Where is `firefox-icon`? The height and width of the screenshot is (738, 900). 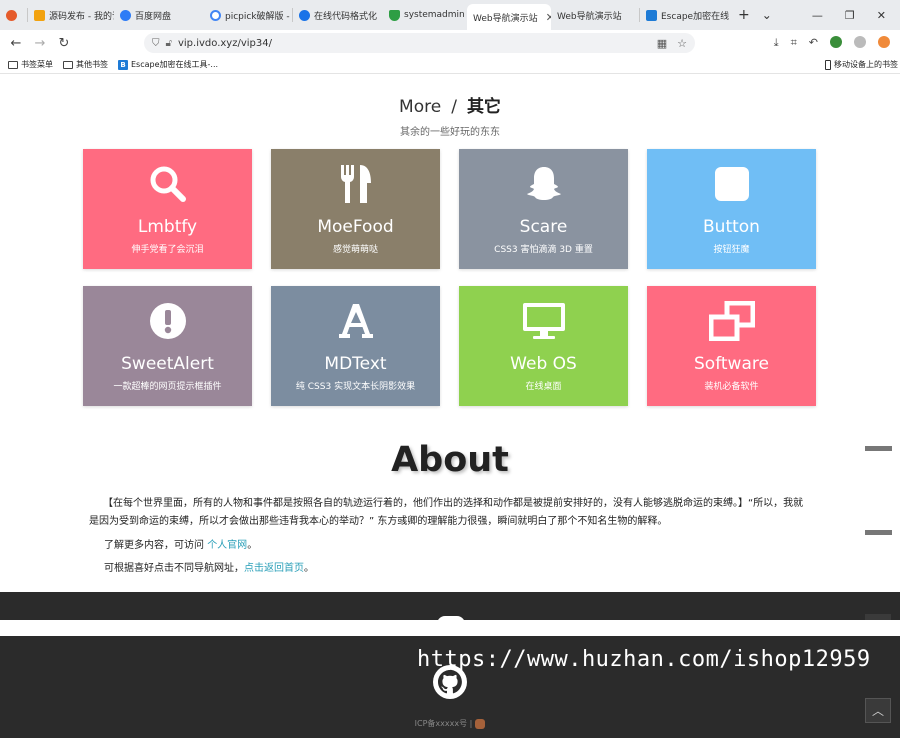
firefox-icon is located at coordinates (11, 15).